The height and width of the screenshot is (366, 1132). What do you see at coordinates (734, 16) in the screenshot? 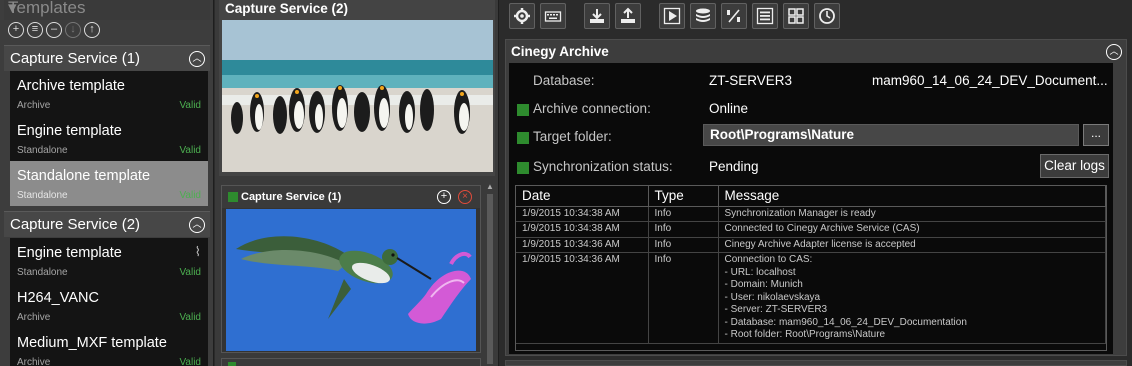
I see `percent-icon` at bounding box center [734, 16].